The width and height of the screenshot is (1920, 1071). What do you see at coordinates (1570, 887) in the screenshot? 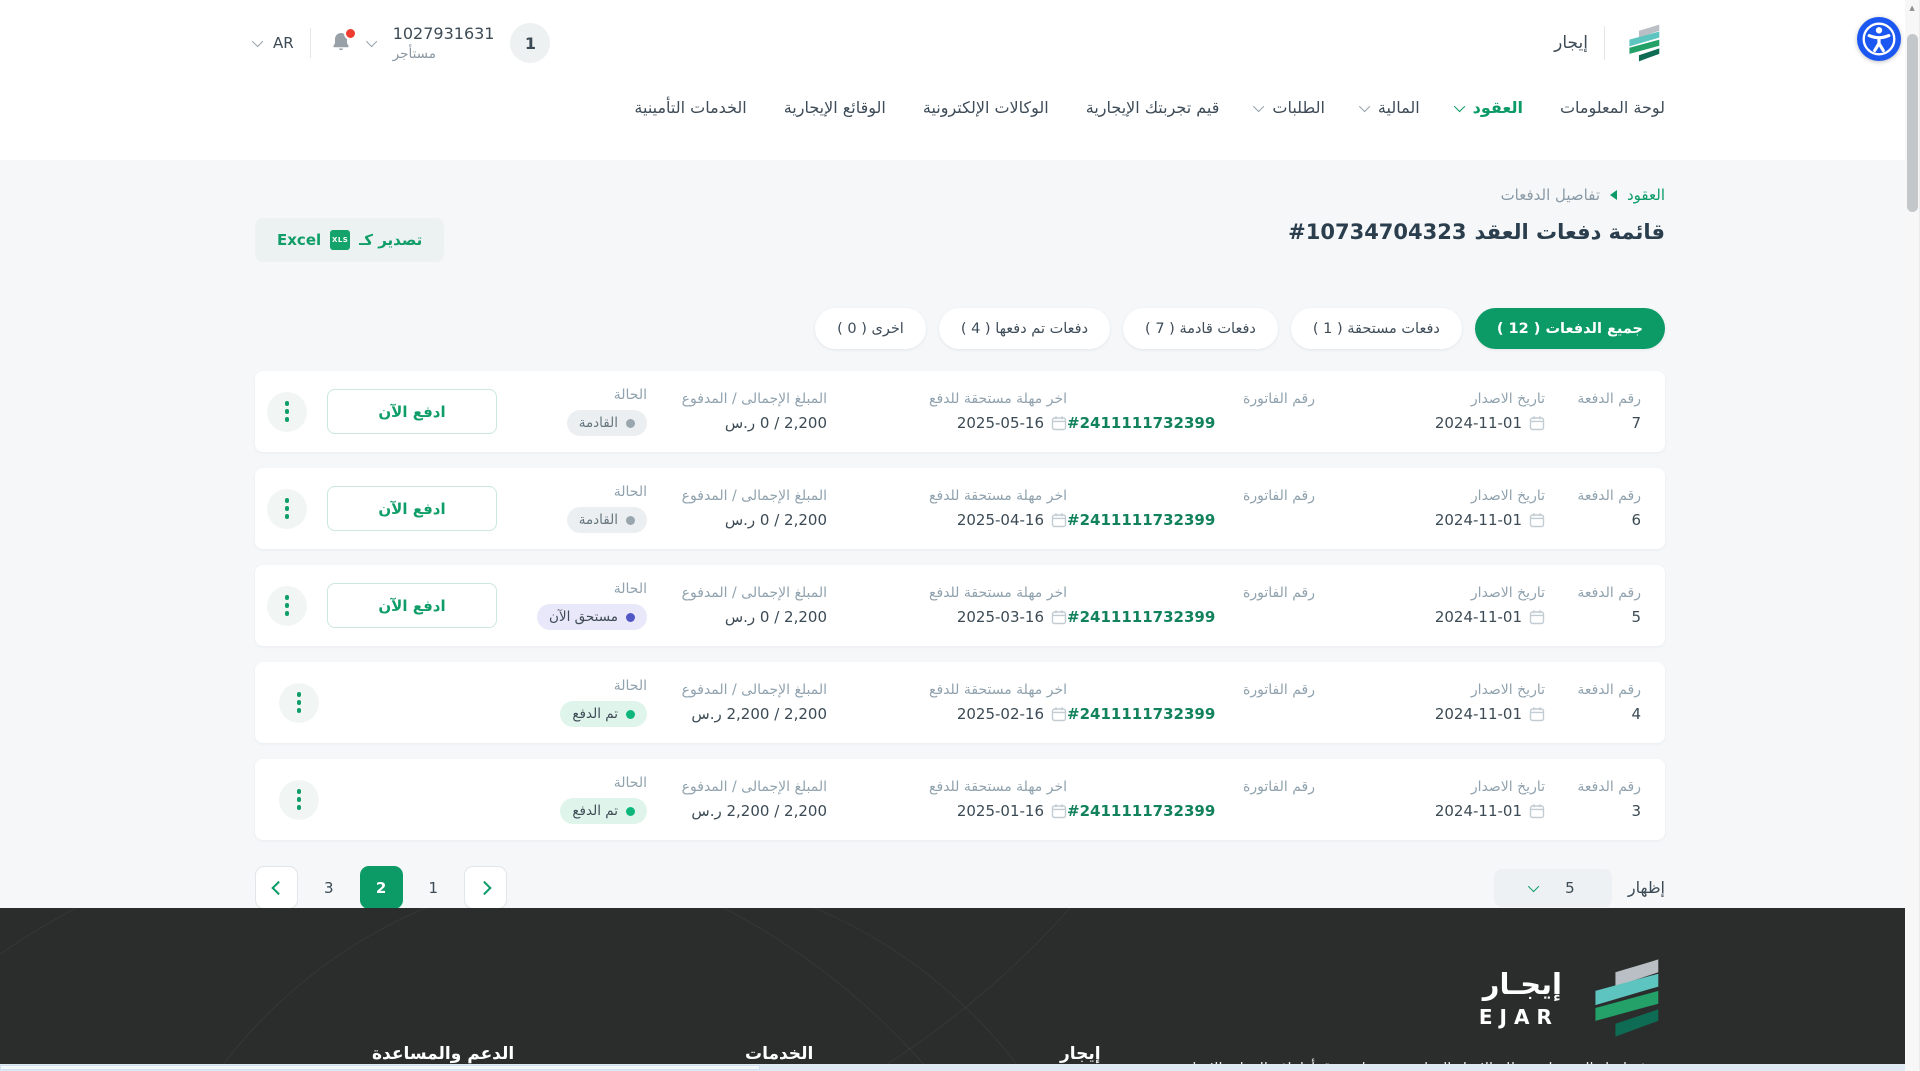
I see `page-size-value: 5` at bounding box center [1570, 887].